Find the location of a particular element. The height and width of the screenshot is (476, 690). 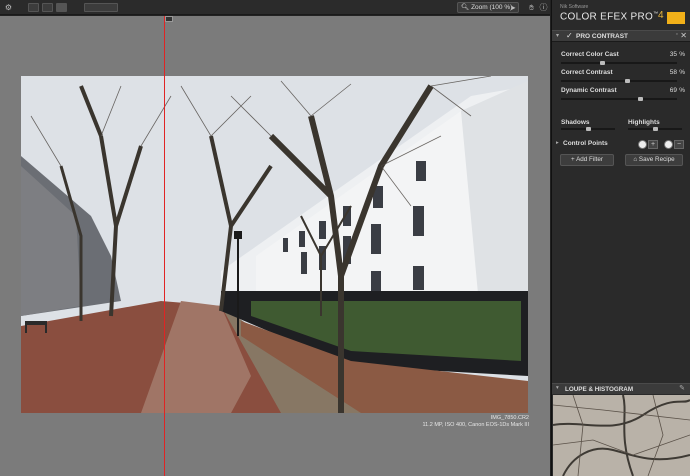

shadows-label: Shadows is located at coordinates (575, 122).